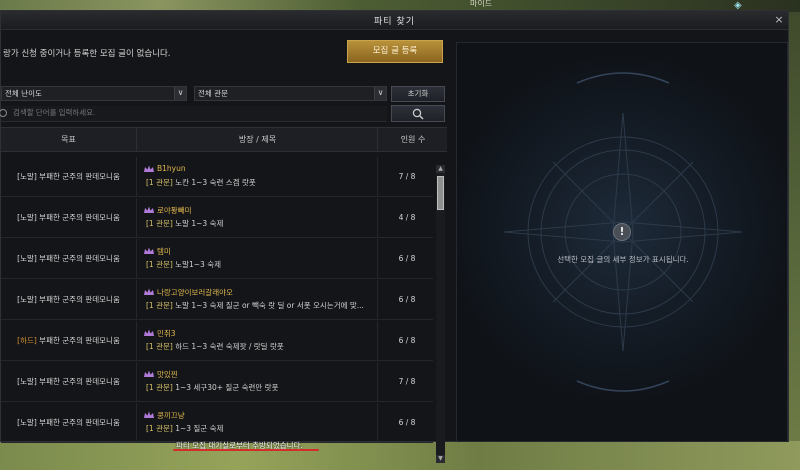  Describe the element at coordinates (214, 182) in the screenshot. I see `party-title-text: 노칸 1~3 숙련 스겜 랏풋` at that location.